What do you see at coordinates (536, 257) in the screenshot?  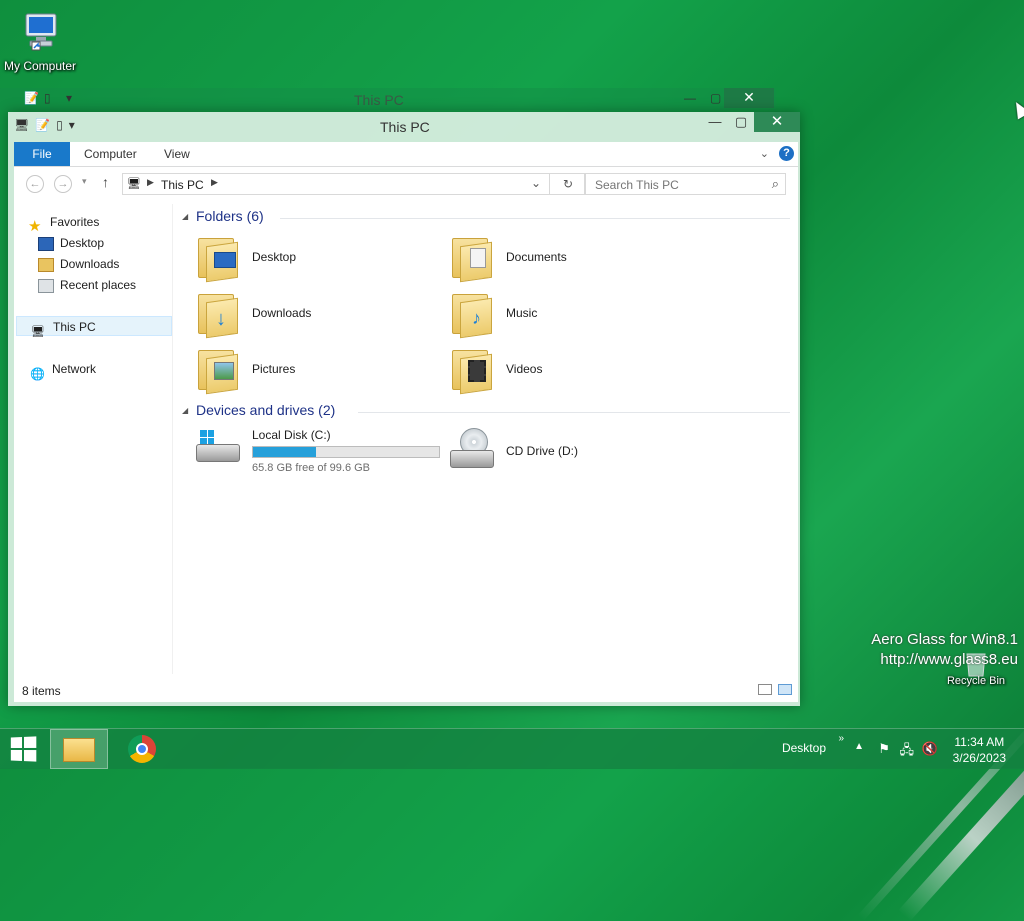 I see `folder-label: Documents` at bounding box center [536, 257].